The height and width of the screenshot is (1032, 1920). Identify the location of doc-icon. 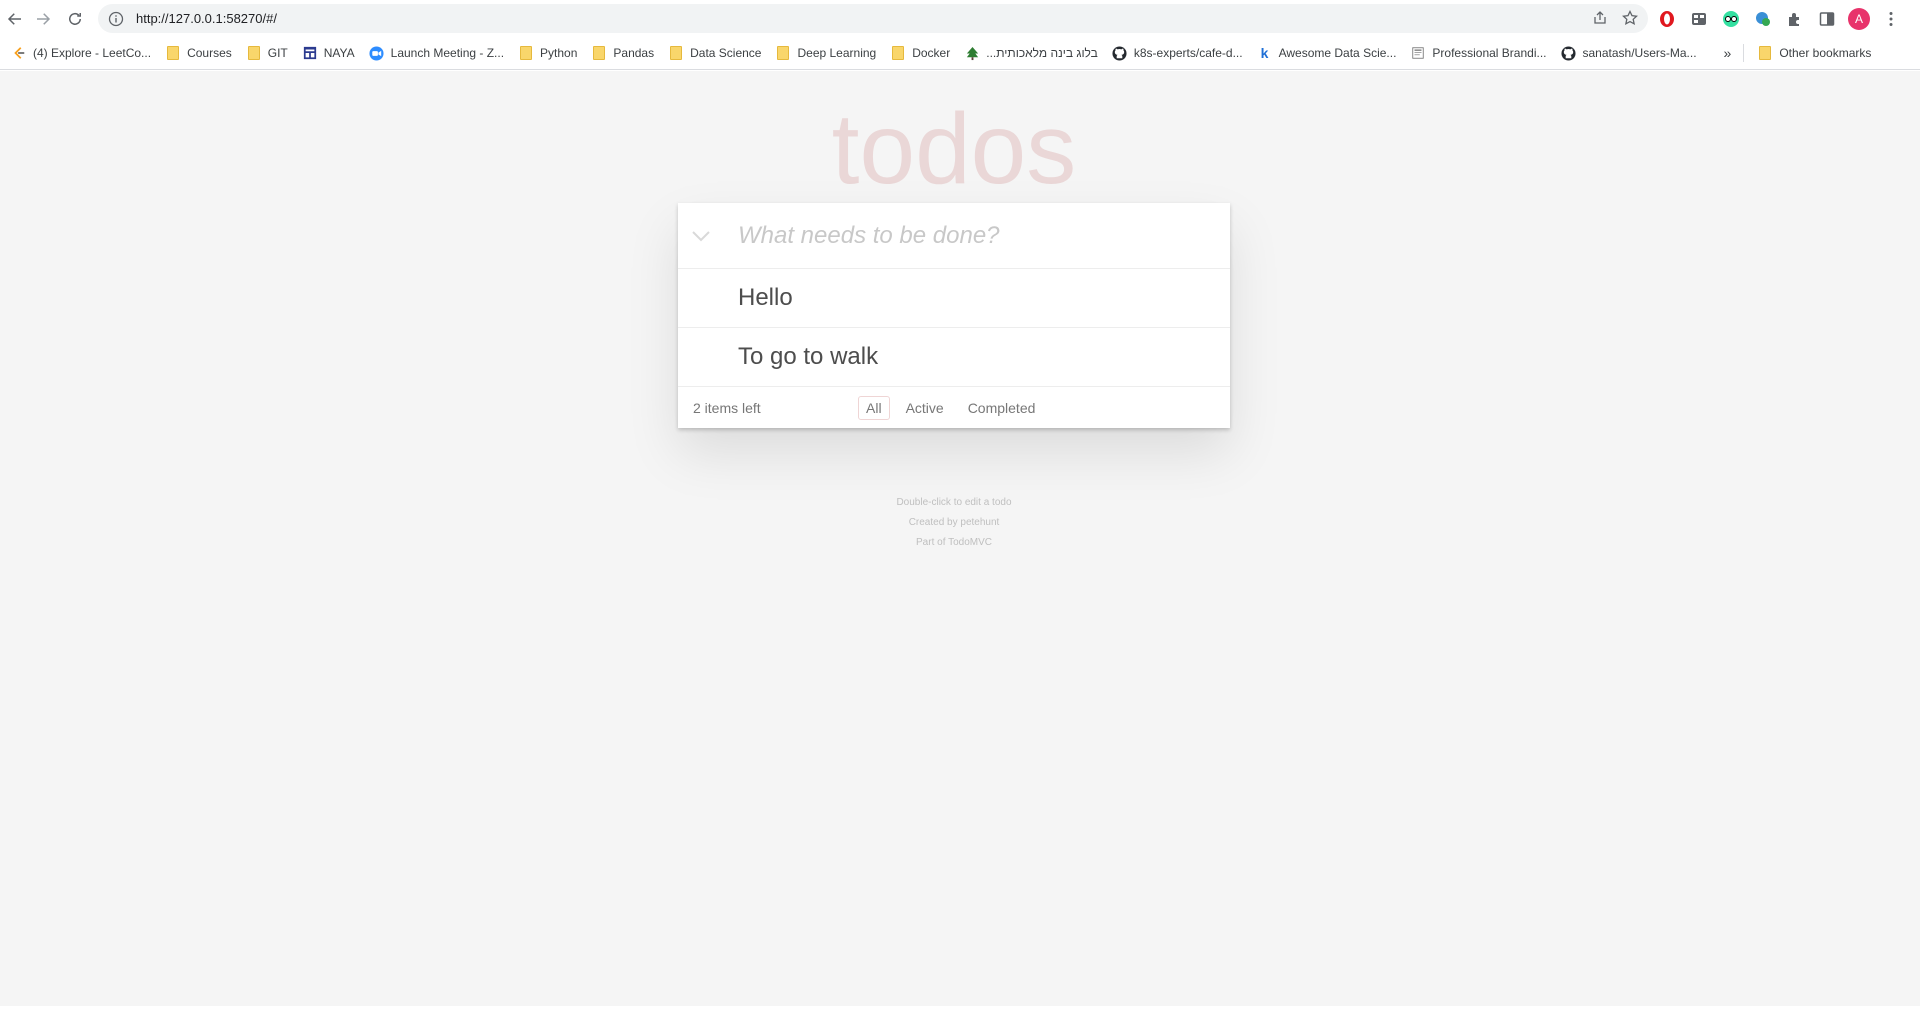
(1418, 53).